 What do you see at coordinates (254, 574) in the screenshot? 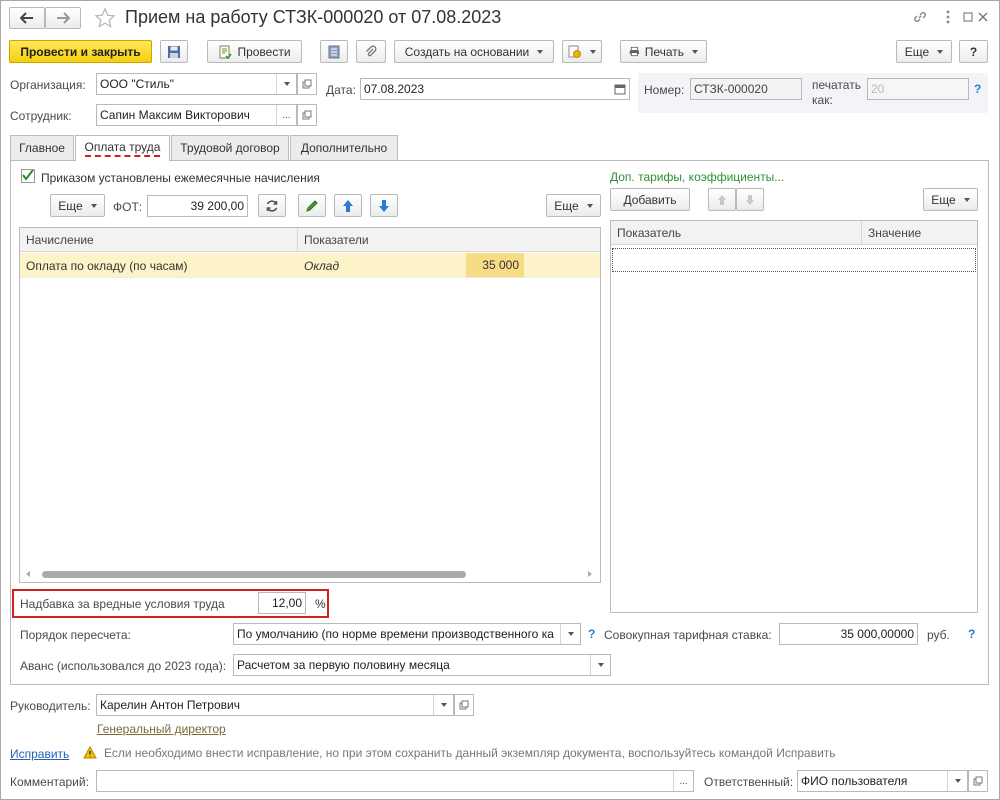
I see `scrollbar-thumb` at bounding box center [254, 574].